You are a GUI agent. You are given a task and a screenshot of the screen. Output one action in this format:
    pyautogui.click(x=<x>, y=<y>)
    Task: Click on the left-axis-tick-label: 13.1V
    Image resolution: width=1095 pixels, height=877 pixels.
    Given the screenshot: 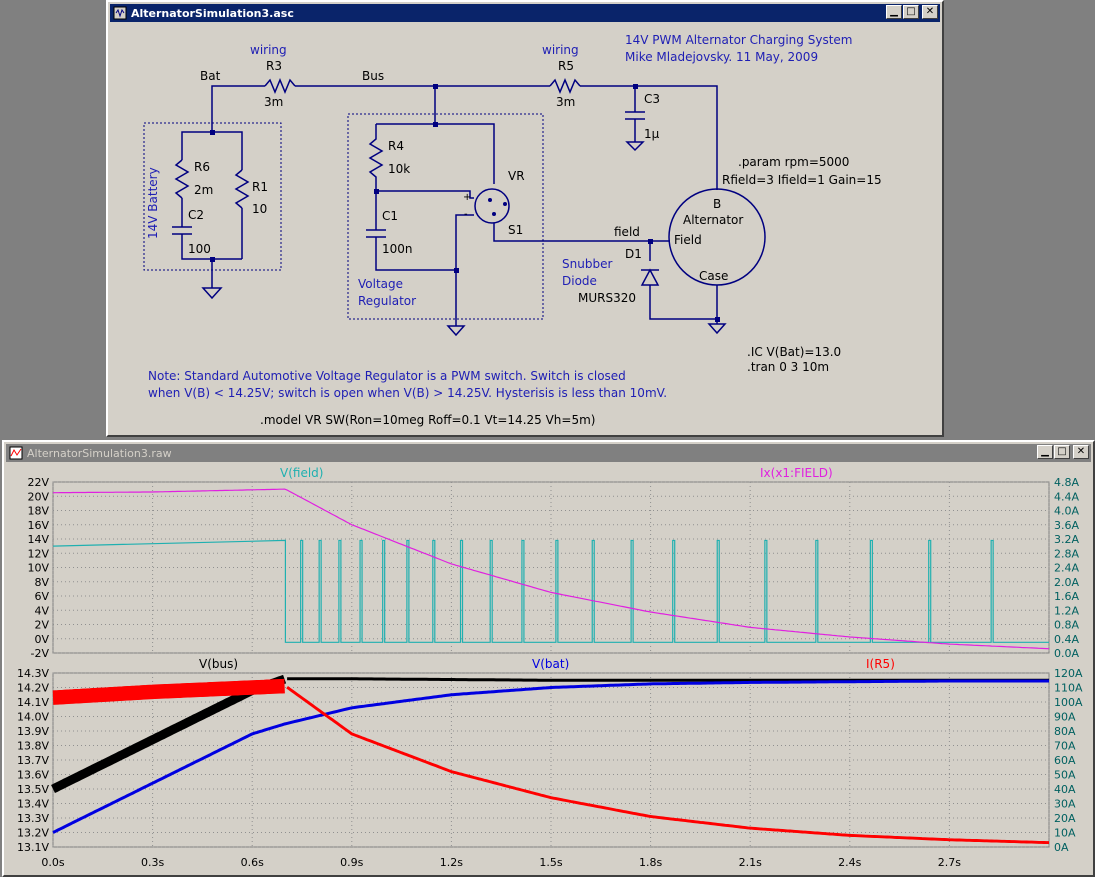 What is the action you would take?
    pyautogui.click(x=33, y=847)
    